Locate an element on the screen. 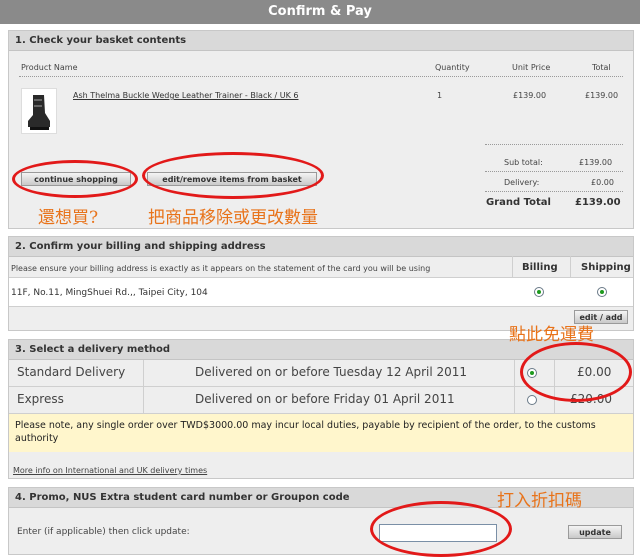 The image size is (640, 559). col-product-name: Product Name is located at coordinates (49, 67).